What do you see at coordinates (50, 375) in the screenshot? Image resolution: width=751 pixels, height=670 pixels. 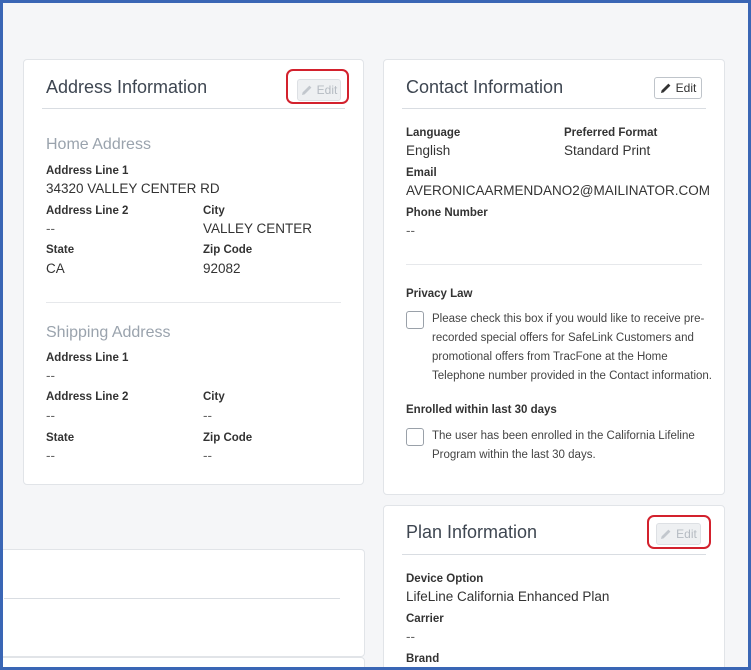 I see `shipping-line1-value: --` at bounding box center [50, 375].